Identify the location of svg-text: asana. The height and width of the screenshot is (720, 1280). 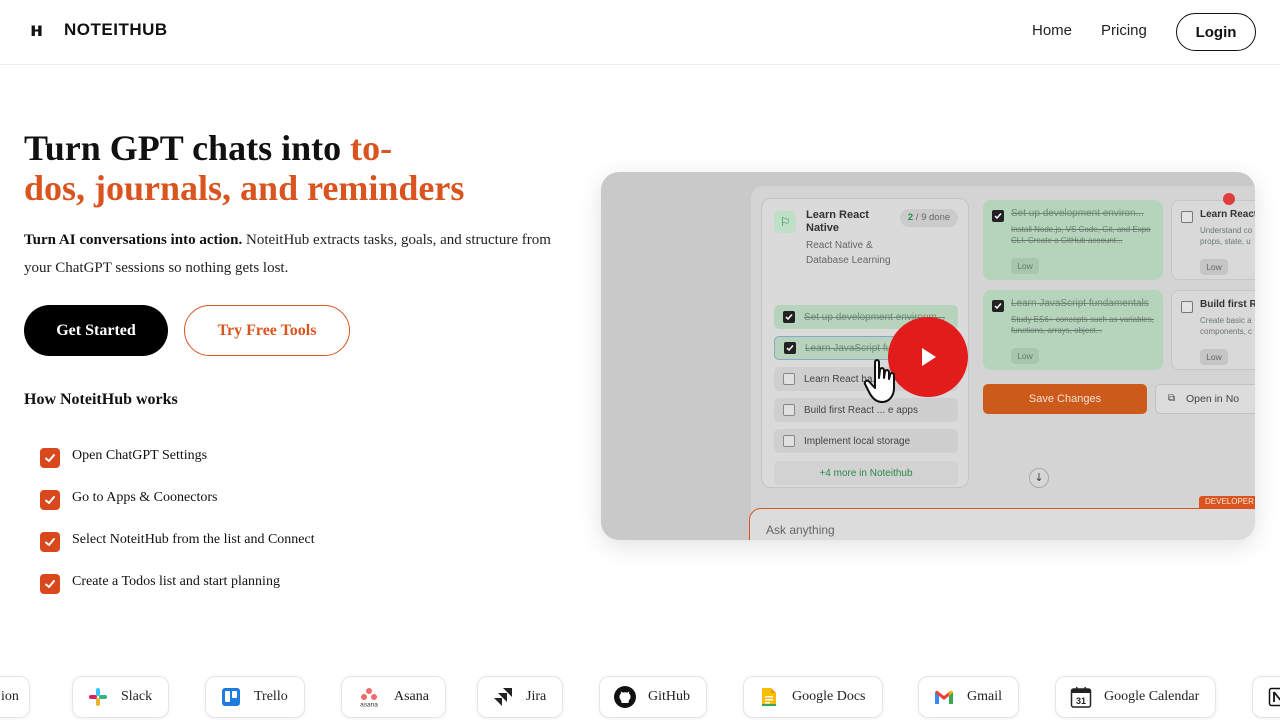
(369, 705).